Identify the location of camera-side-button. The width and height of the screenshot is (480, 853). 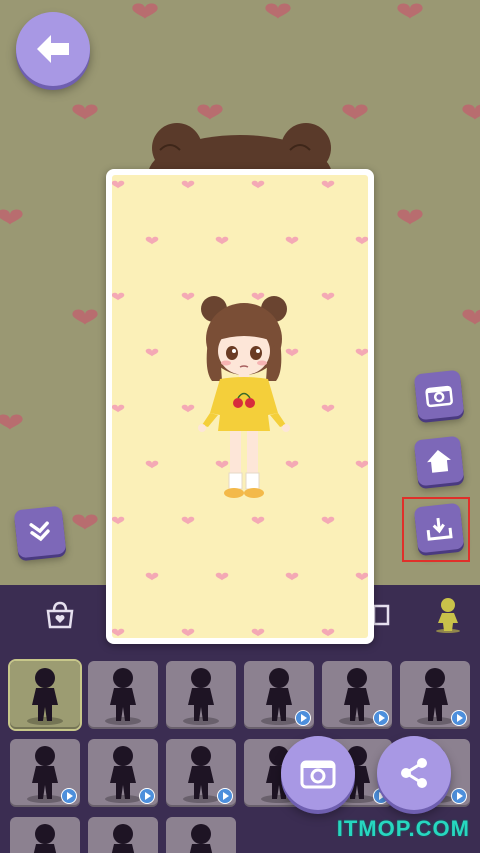
(439, 395).